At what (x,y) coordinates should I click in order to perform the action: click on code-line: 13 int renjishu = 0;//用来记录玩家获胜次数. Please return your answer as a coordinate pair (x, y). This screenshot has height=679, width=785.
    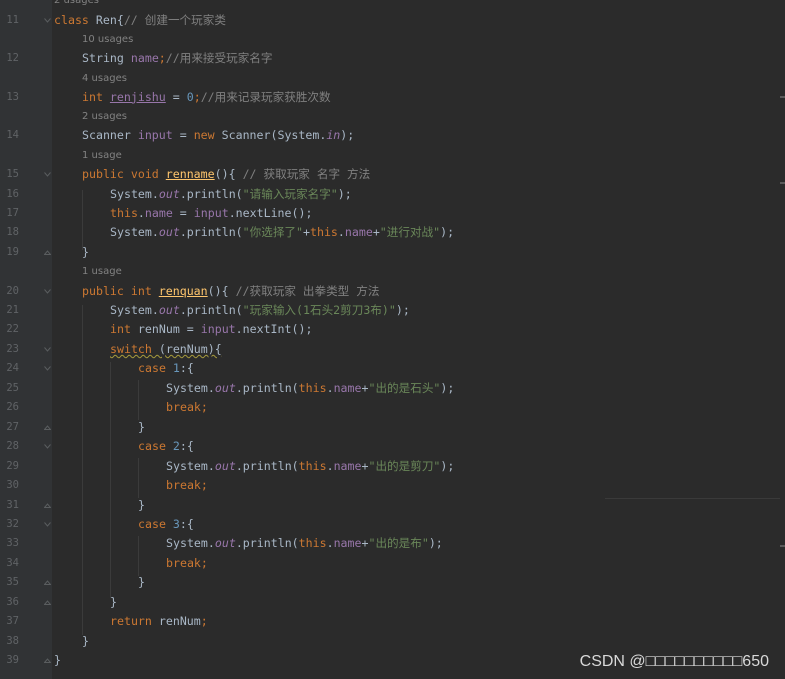
    Looking at the image, I should click on (392, 98).